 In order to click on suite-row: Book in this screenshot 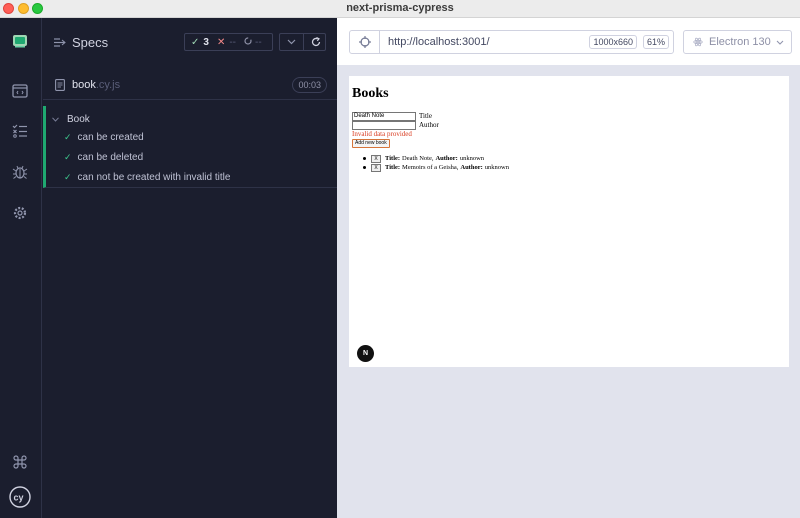, I will do `click(71, 119)`.